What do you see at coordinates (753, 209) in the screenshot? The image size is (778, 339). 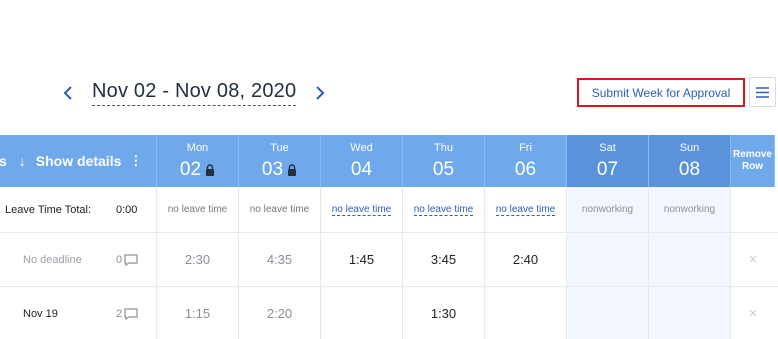 I see `leave-remove-empty` at bounding box center [753, 209].